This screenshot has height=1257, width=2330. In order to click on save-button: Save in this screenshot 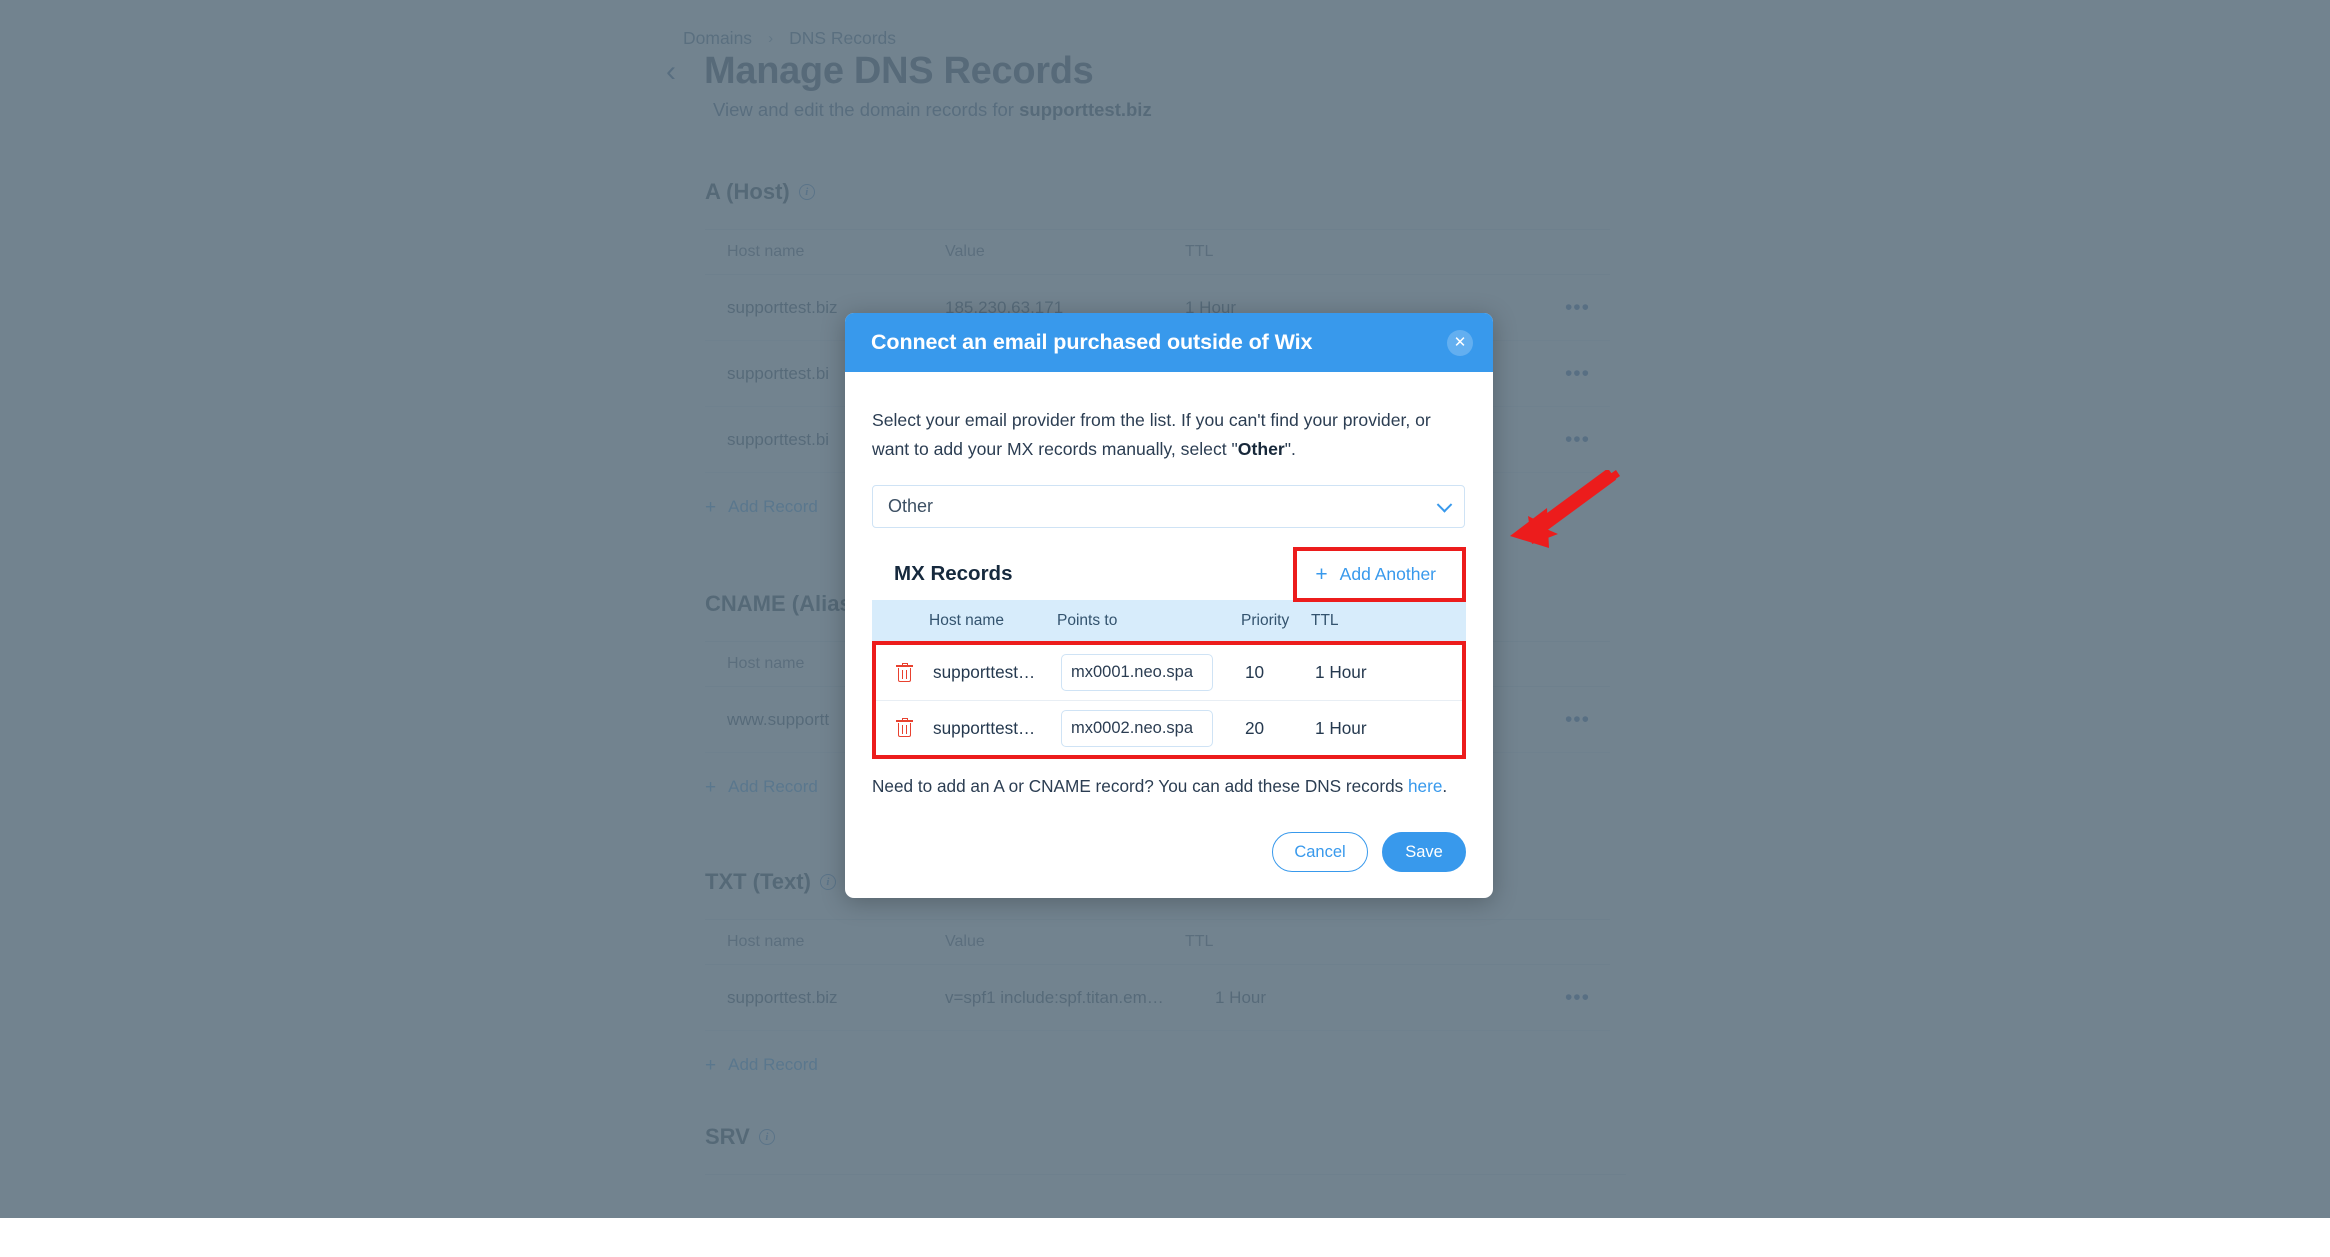, I will do `click(1424, 852)`.